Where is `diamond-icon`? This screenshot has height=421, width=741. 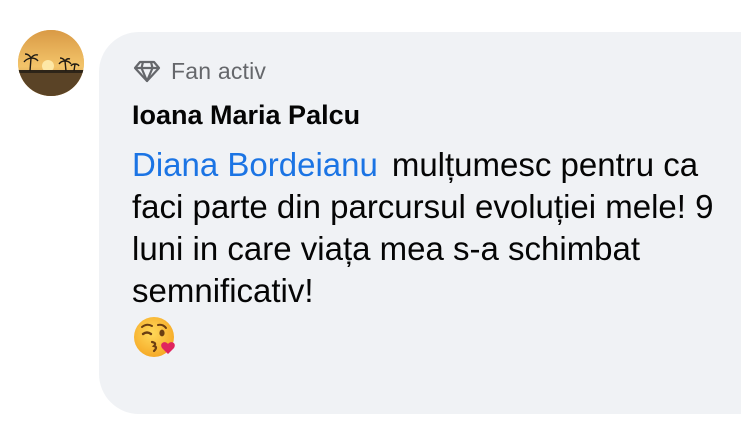 diamond-icon is located at coordinates (147, 71).